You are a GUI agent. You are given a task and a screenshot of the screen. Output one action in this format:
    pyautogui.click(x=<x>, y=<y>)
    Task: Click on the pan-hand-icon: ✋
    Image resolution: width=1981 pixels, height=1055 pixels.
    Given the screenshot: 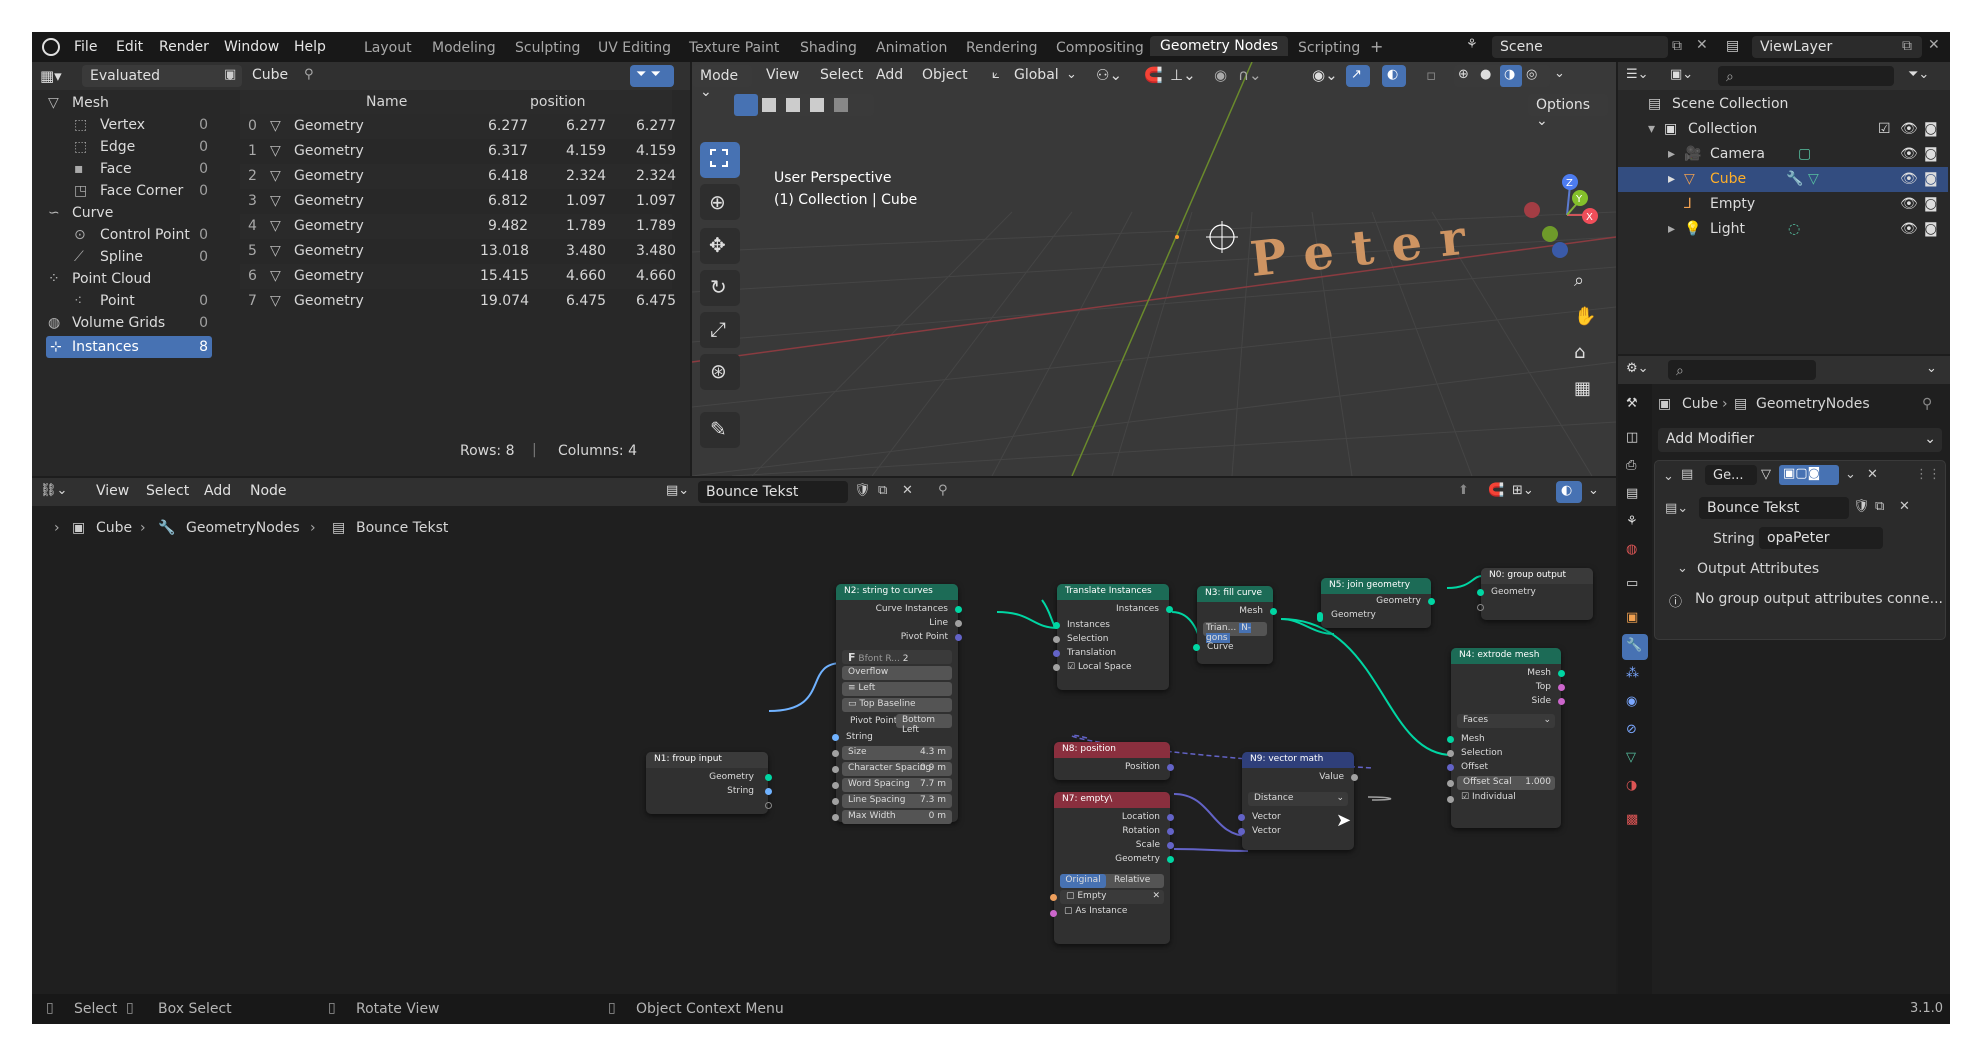 What is the action you would take?
    pyautogui.click(x=1583, y=319)
    